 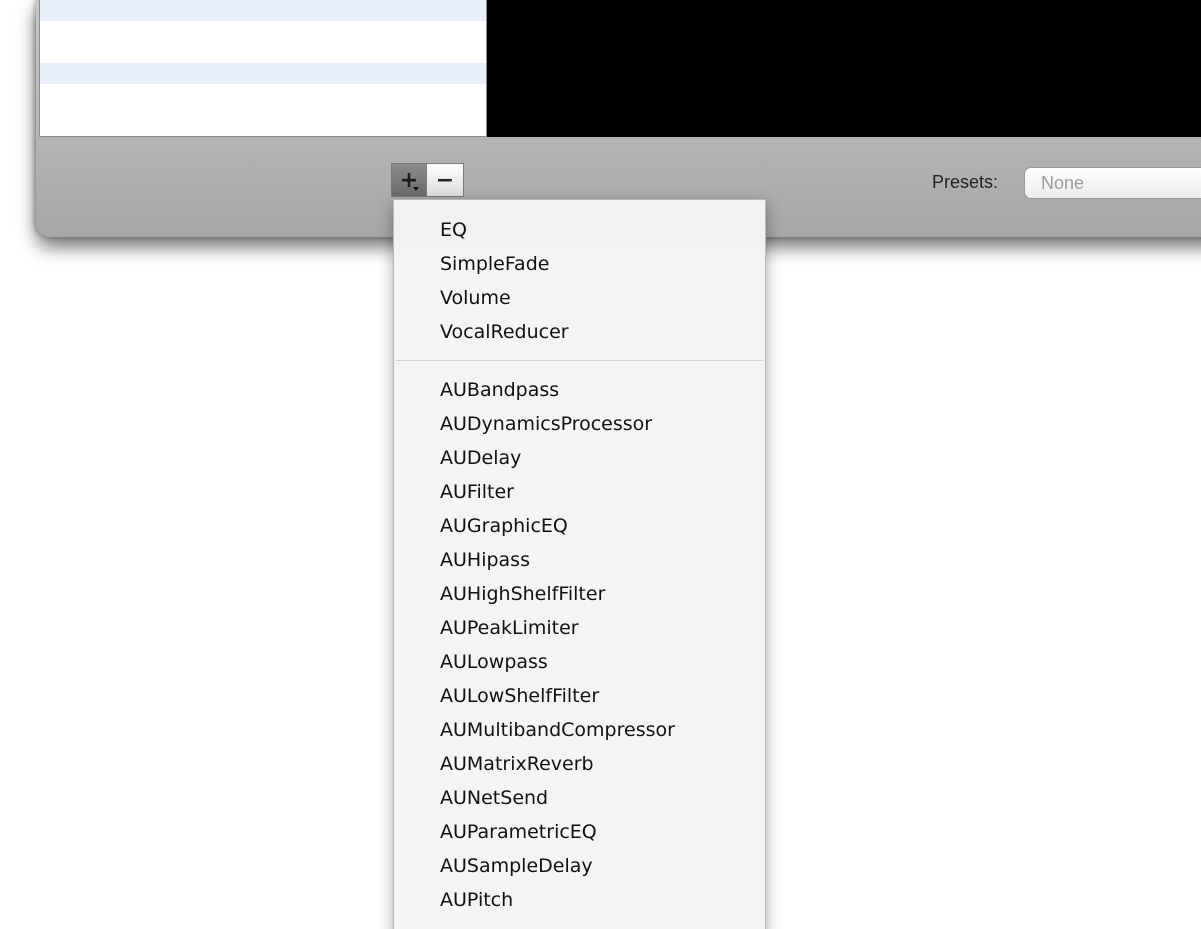 What do you see at coordinates (579, 230) in the screenshot?
I see `menu-item: EQ` at bounding box center [579, 230].